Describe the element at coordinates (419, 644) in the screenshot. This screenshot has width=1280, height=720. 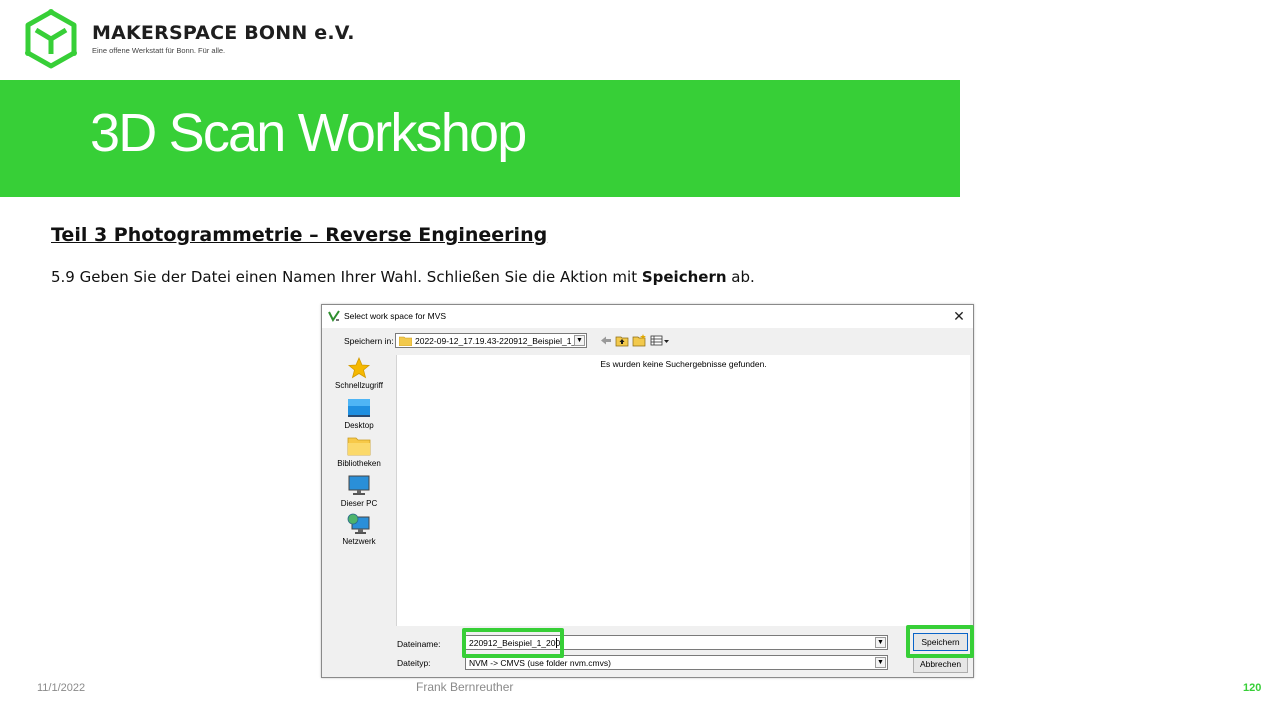
I see `filename-label: Dateiname:` at that location.